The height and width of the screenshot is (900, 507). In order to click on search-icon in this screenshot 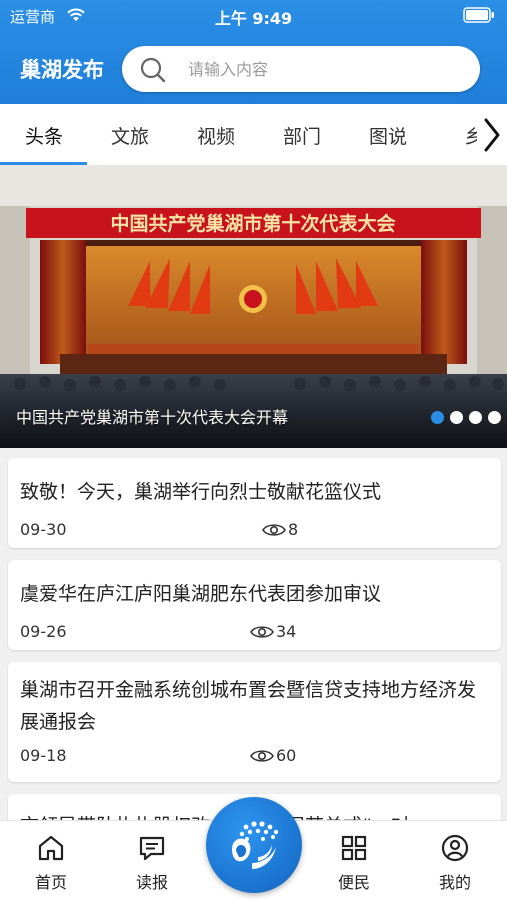, I will do `click(153, 70)`.